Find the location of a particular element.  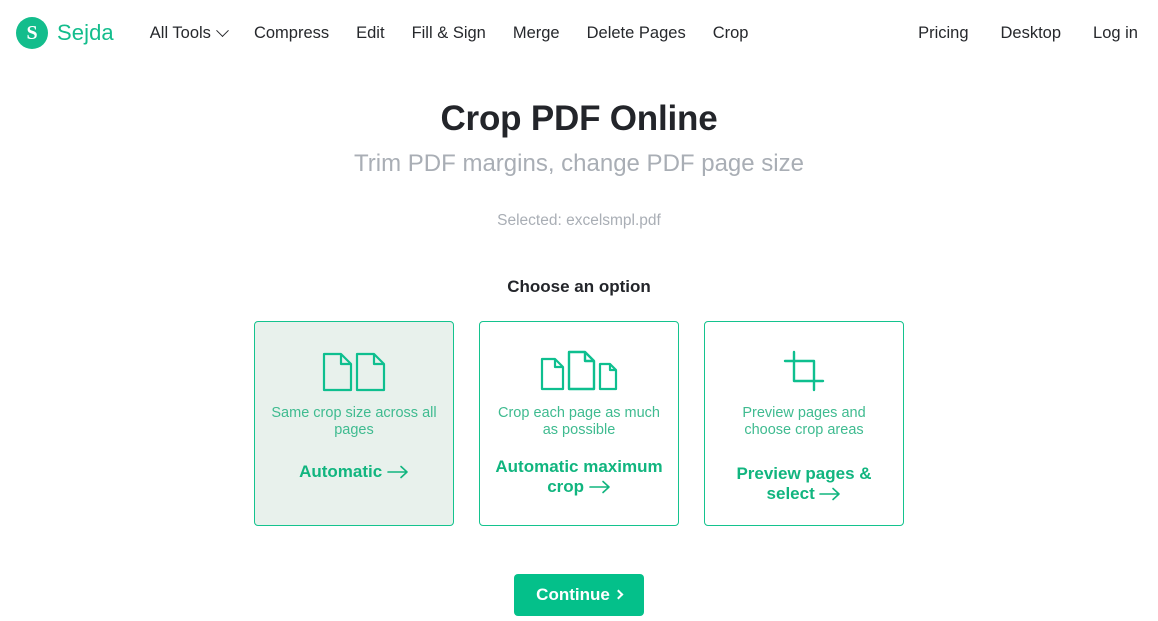

nav-item-desktop: Desktop is located at coordinates (1031, 33).